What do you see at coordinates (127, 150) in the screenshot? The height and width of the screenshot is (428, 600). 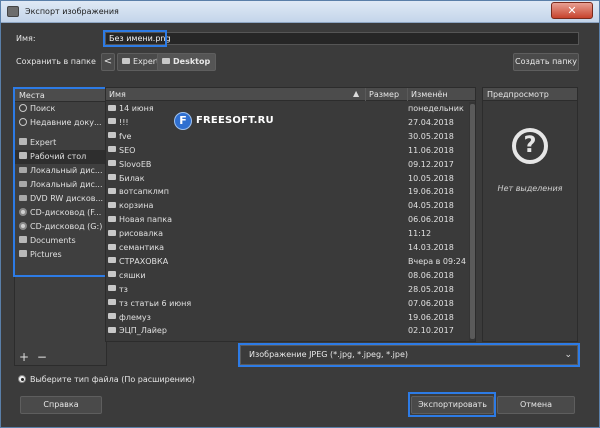 I see `file-name: SEO` at bounding box center [127, 150].